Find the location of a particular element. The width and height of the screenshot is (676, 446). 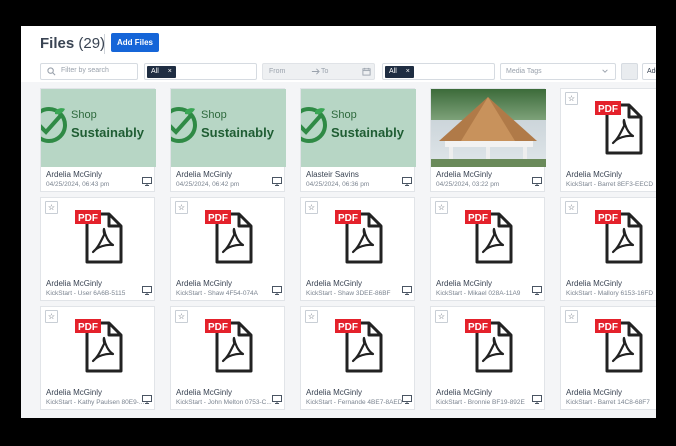

status-chip-label: All is located at coordinates (393, 71).